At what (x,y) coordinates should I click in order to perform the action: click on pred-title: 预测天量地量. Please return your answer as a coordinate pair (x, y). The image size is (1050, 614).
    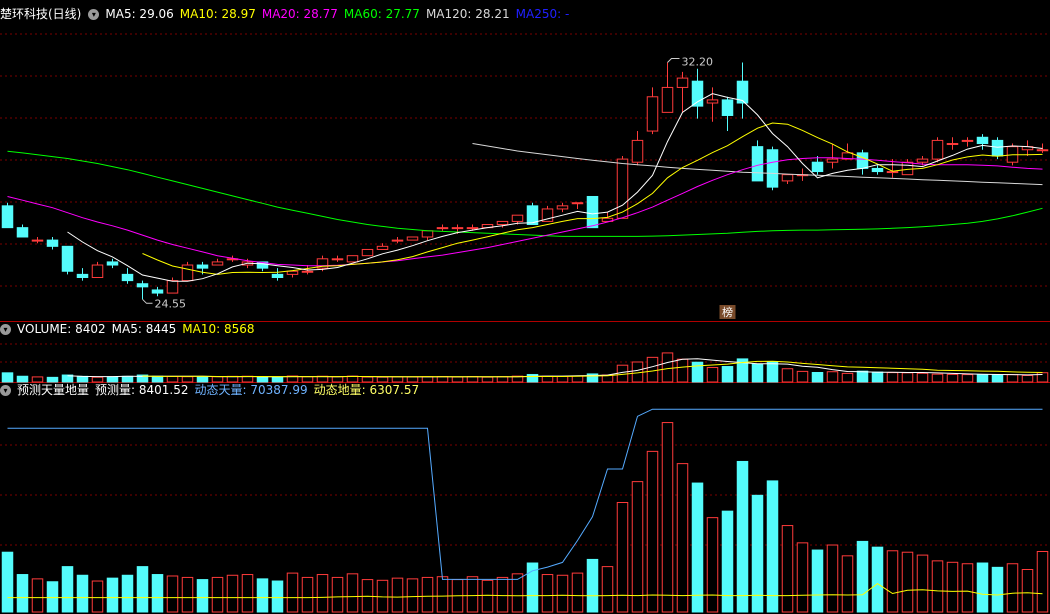
    Looking at the image, I should click on (53, 390).